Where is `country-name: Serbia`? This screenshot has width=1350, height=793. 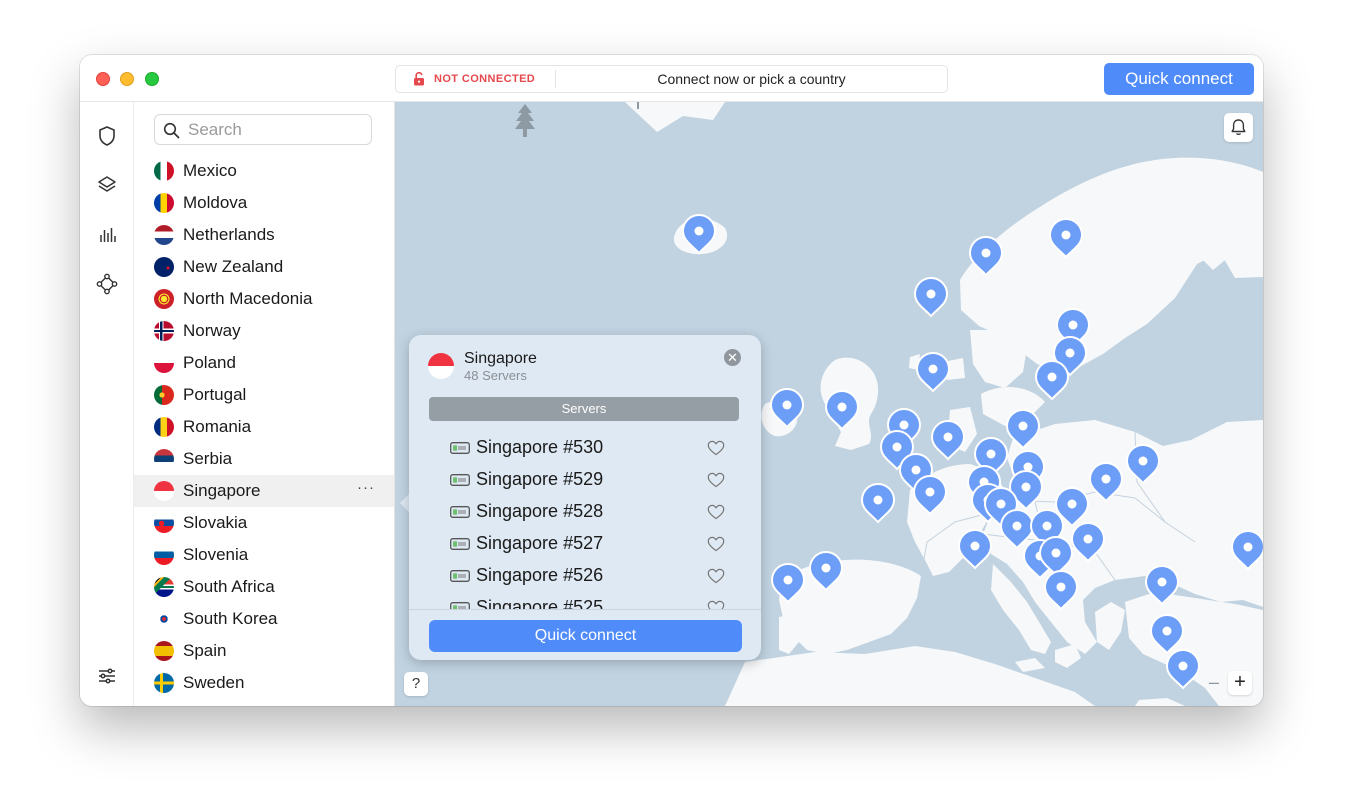 country-name: Serbia is located at coordinates (208, 458).